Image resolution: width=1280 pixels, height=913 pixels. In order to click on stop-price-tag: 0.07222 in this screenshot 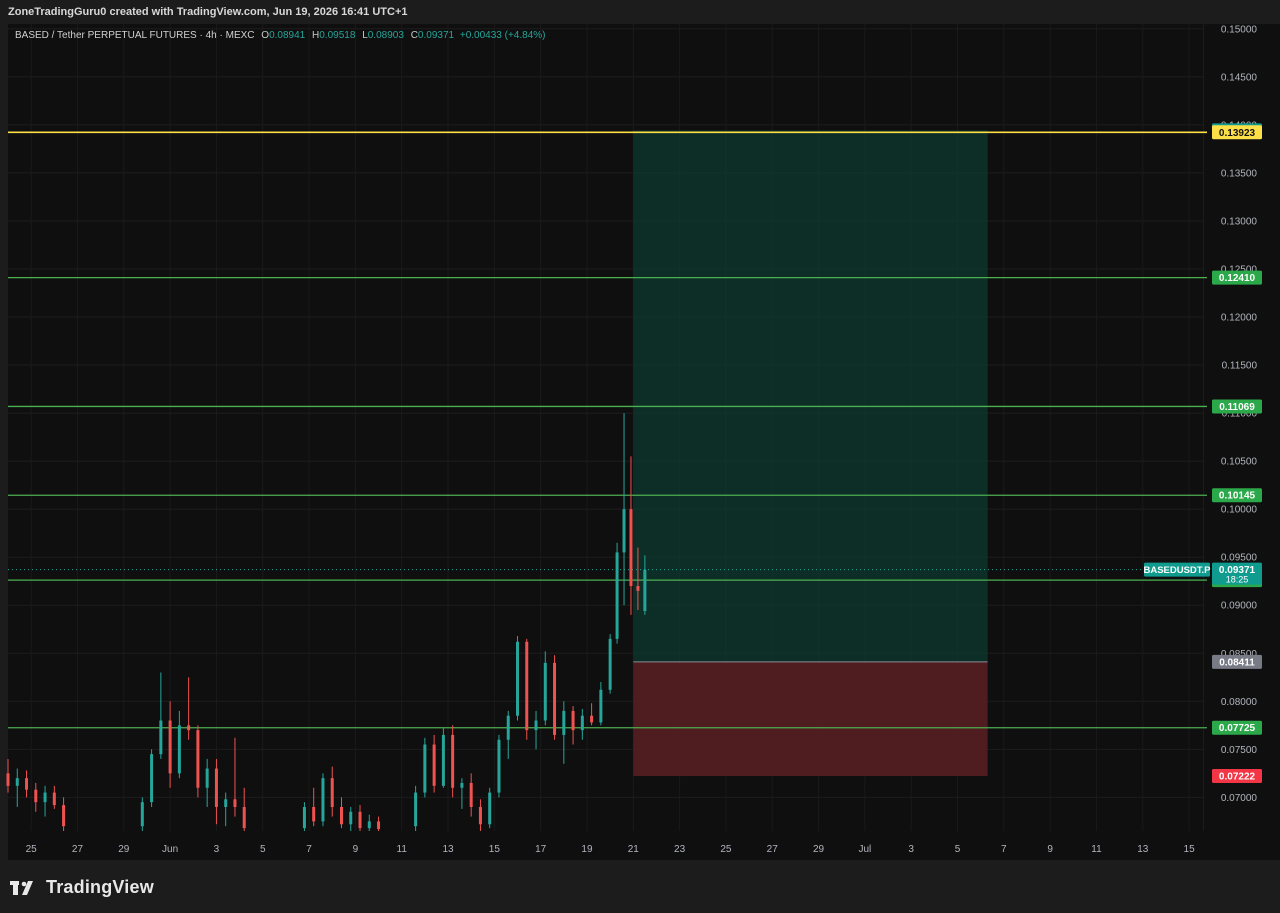, I will do `click(1237, 777)`.